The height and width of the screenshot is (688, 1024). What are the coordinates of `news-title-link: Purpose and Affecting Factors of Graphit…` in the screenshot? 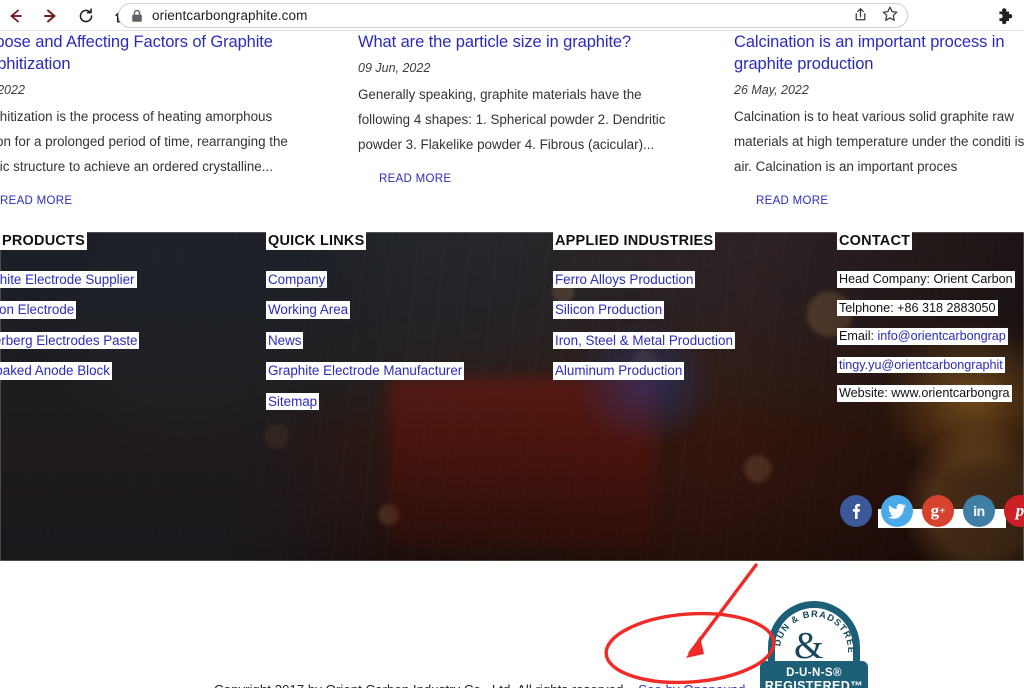 It's located at (136, 53).